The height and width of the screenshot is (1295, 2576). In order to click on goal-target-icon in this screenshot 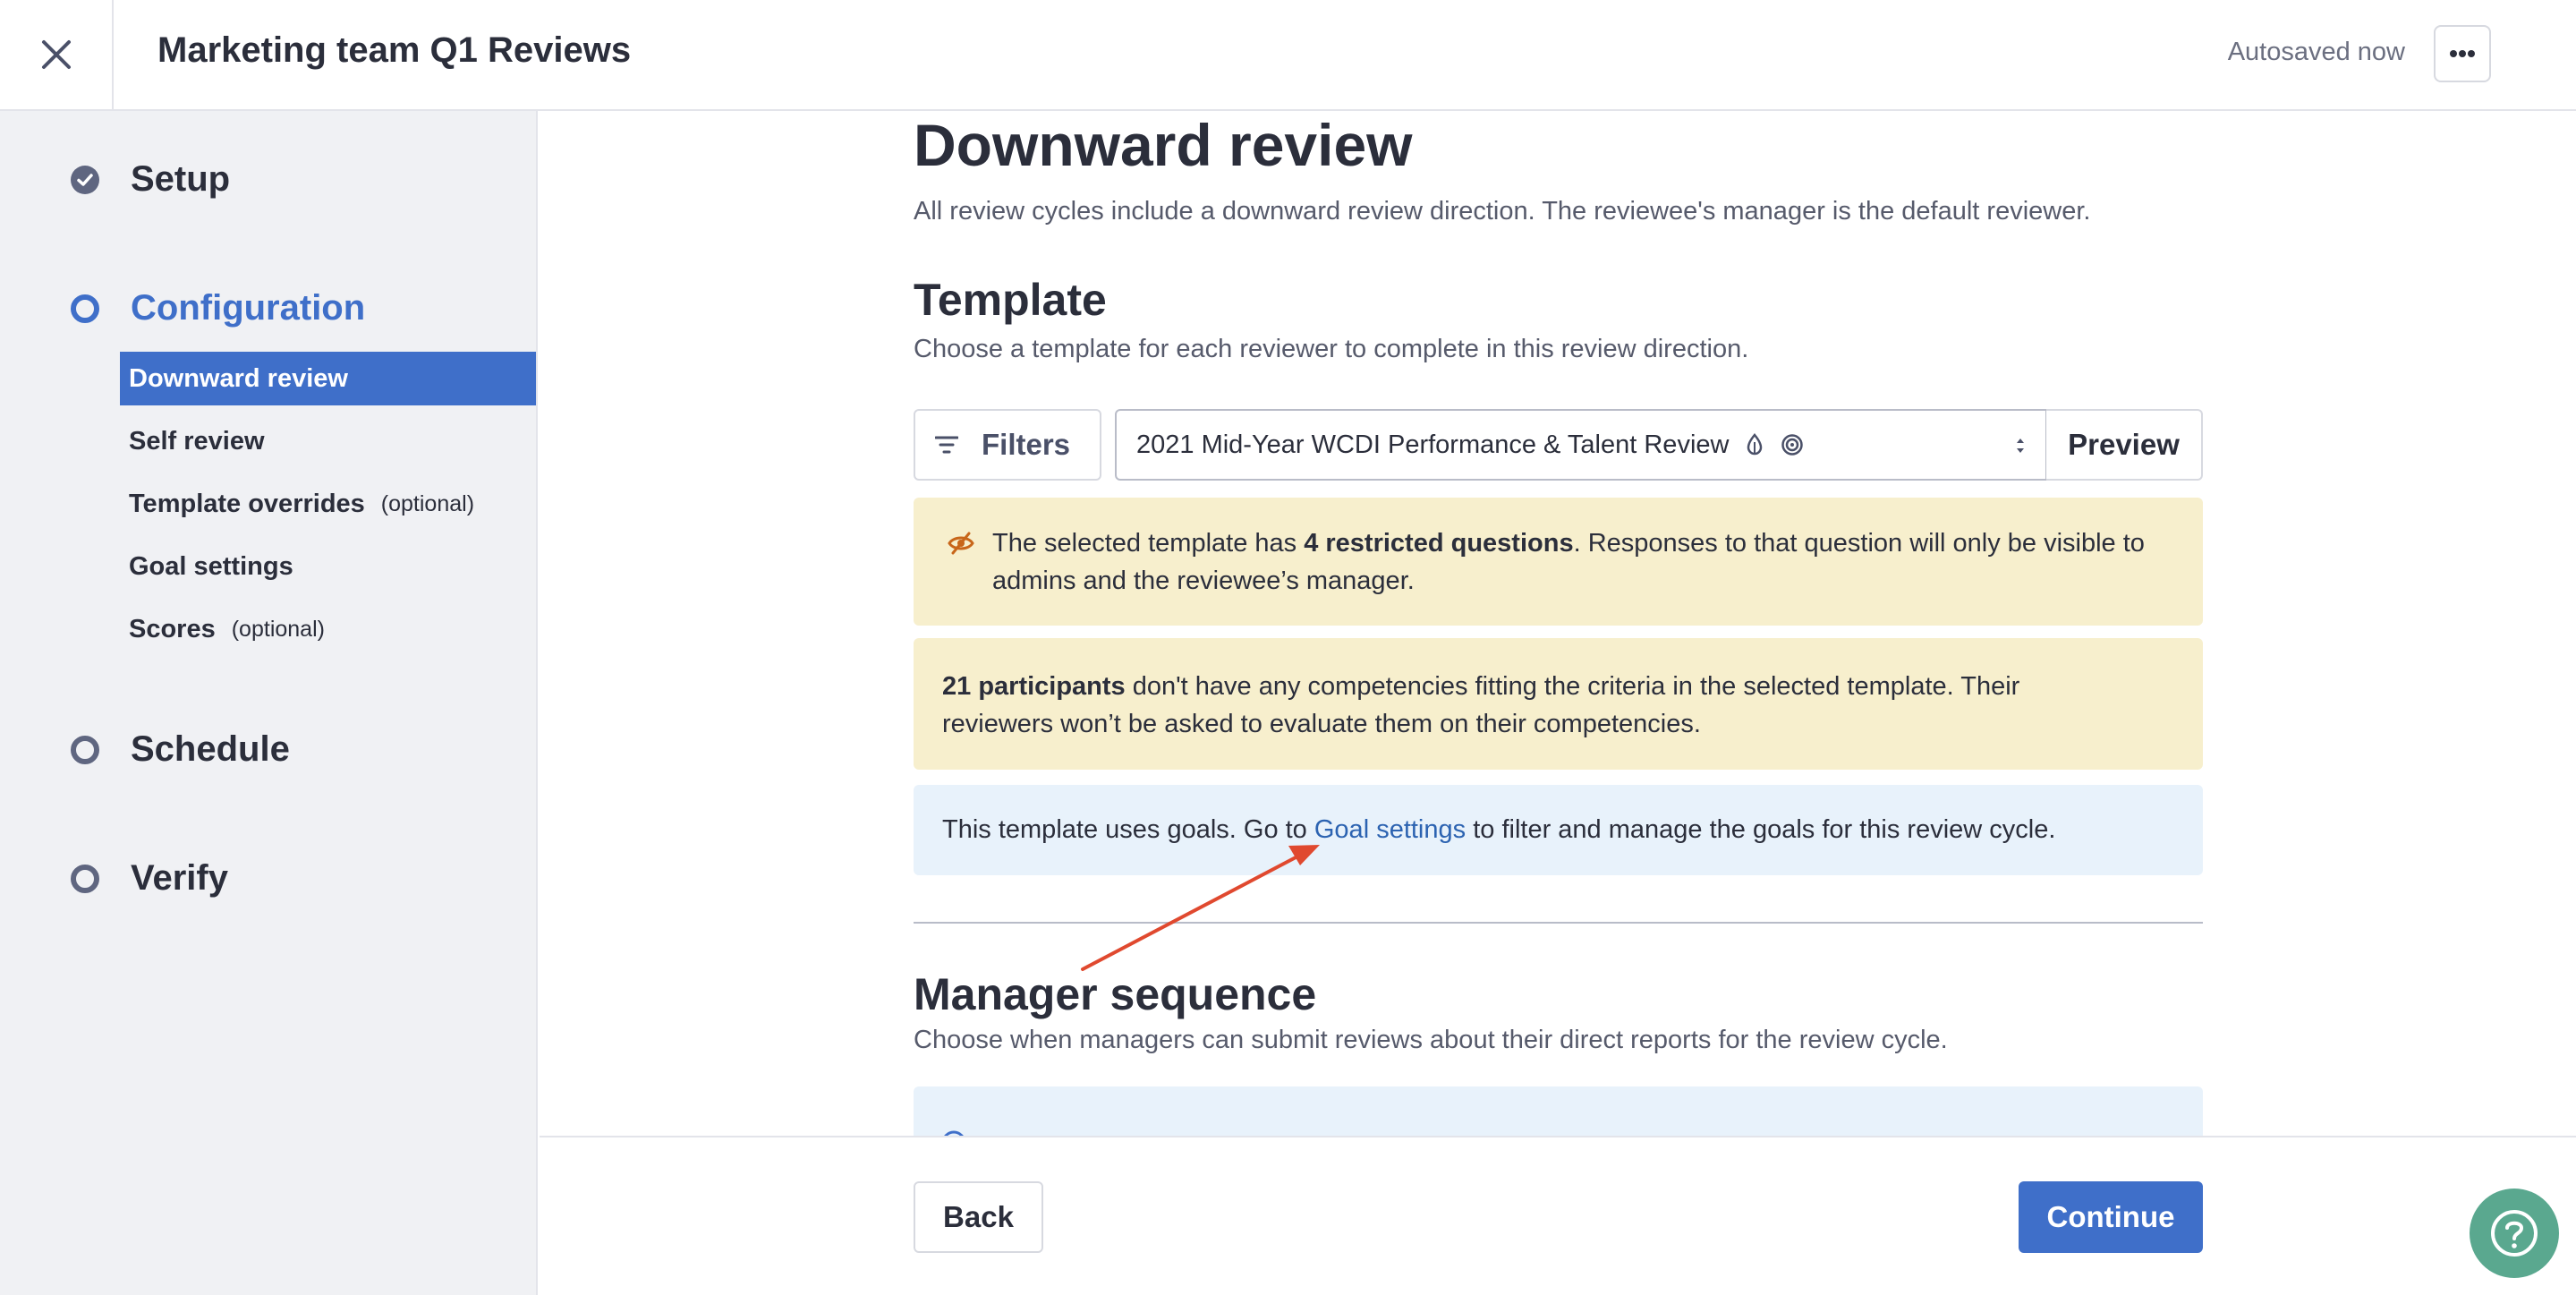, I will do `click(1792, 444)`.